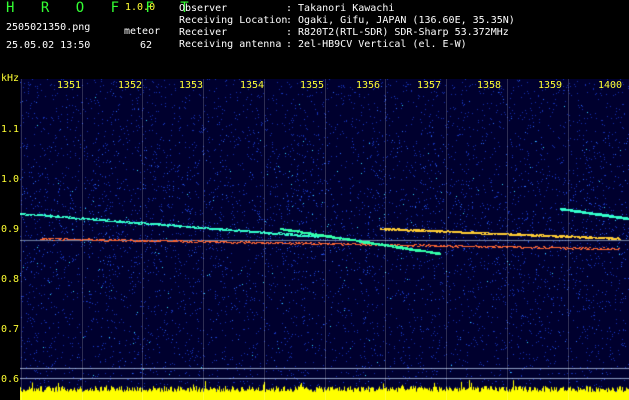  Describe the element at coordinates (10, 329) in the screenshot. I see `y-tick: 0.7` at that location.